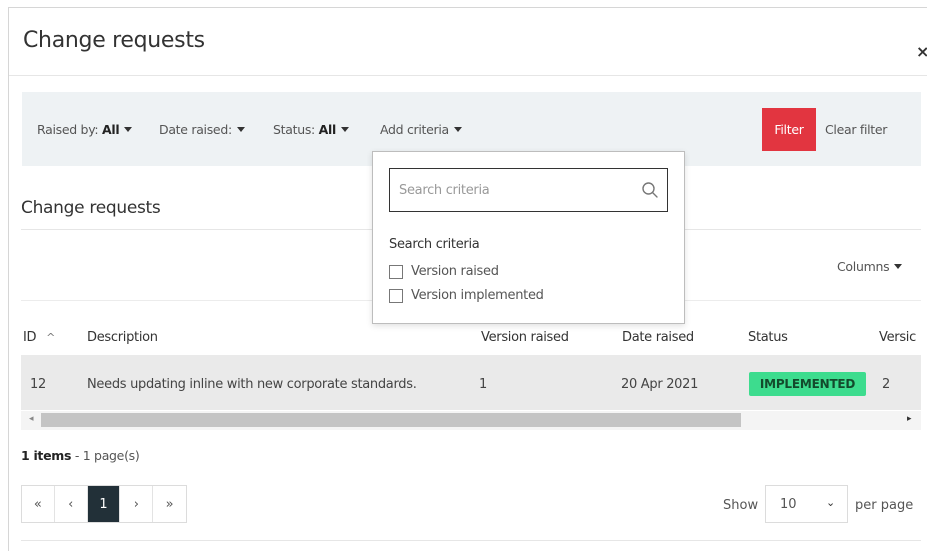 Image resolution: width=927 pixels, height=551 pixels. I want to click on cell-version-implemented: 2, so click(886, 384).